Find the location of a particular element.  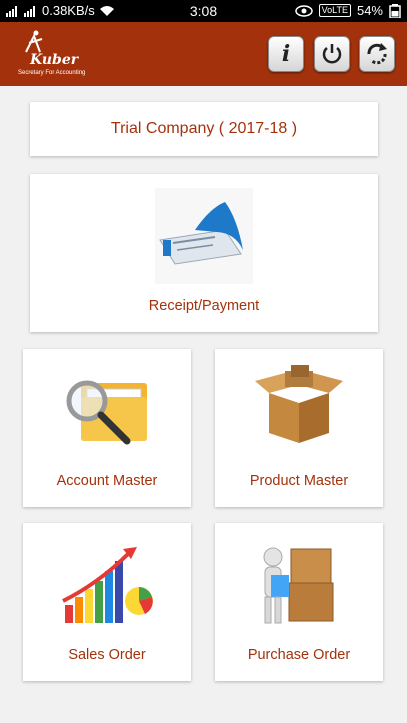

account-master-tile: Account Master is located at coordinates (107, 428).